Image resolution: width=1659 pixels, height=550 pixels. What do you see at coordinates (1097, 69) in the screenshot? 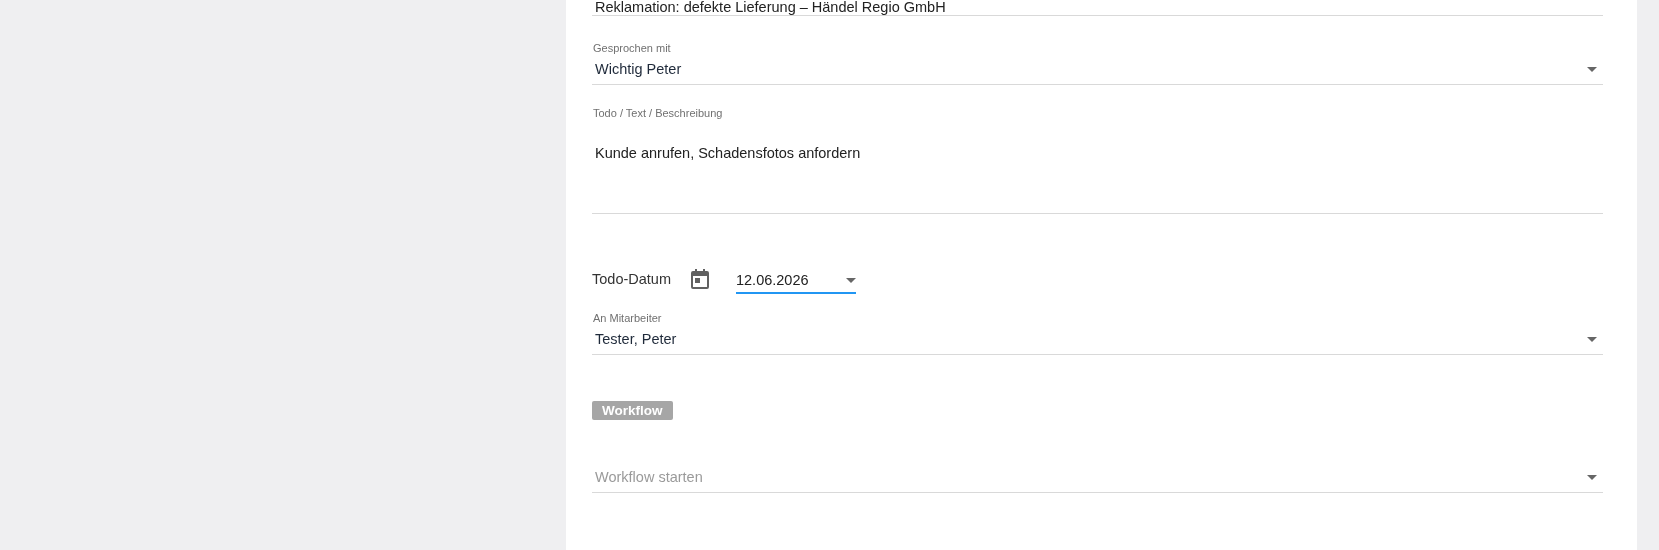
I see `contact-select: Wichtig Peter` at bounding box center [1097, 69].